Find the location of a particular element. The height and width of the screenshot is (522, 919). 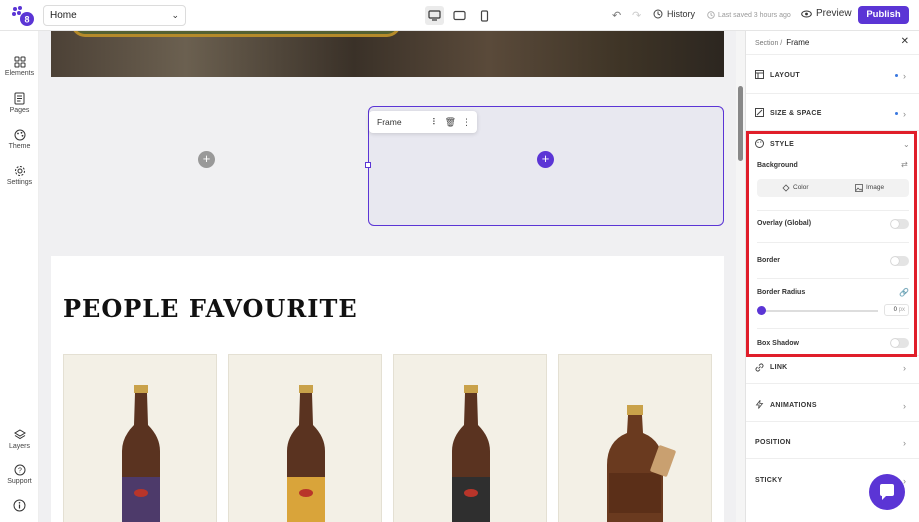

history-button: History is located at coordinates (674, 14).